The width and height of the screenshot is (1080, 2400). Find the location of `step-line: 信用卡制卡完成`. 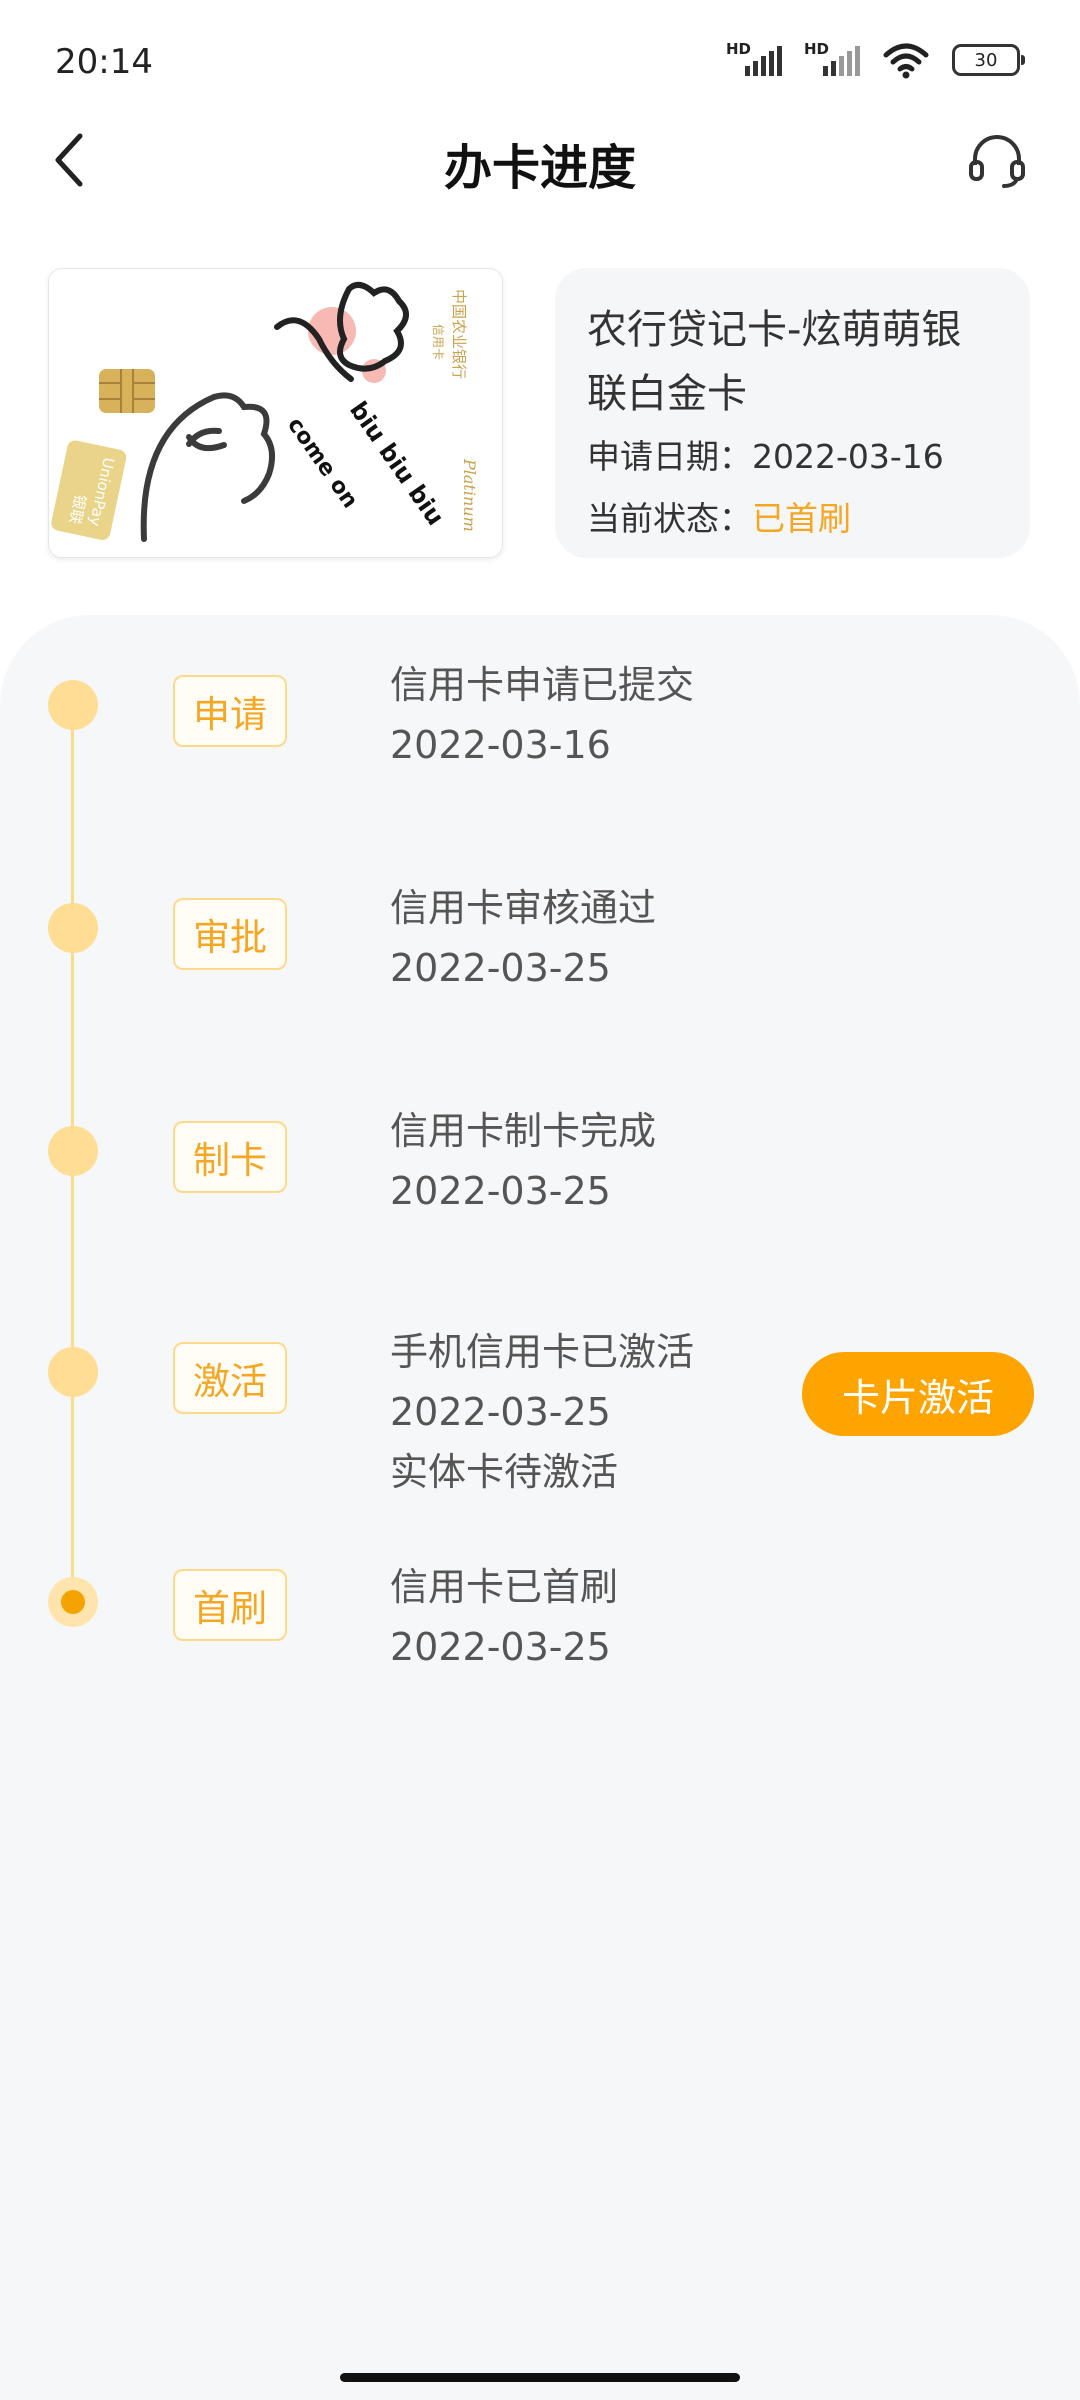

step-line: 信用卡制卡完成 is located at coordinates (523, 1131).